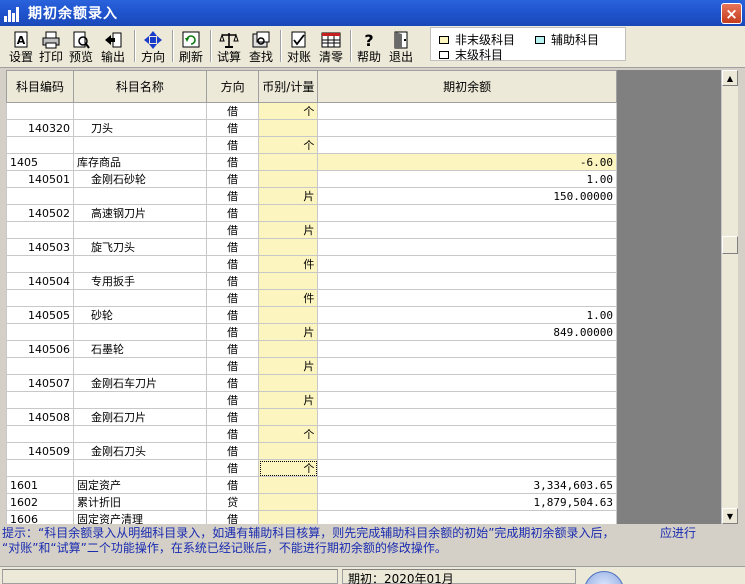 Image resolution: width=745 pixels, height=584 pixels. What do you see at coordinates (40, 417) in the screenshot?
I see `cell-code: 140508` at bounding box center [40, 417].